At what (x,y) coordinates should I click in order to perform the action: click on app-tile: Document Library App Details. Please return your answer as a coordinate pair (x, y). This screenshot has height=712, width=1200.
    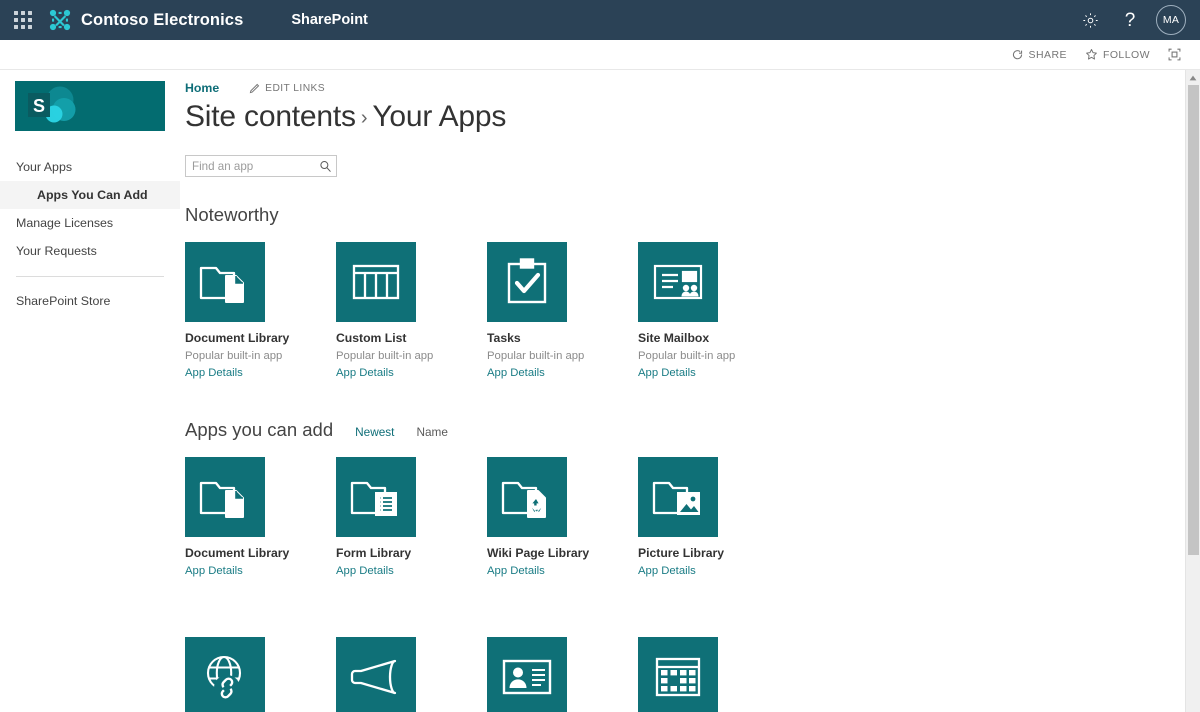
    Looking at the image, I should click on (260, 517).